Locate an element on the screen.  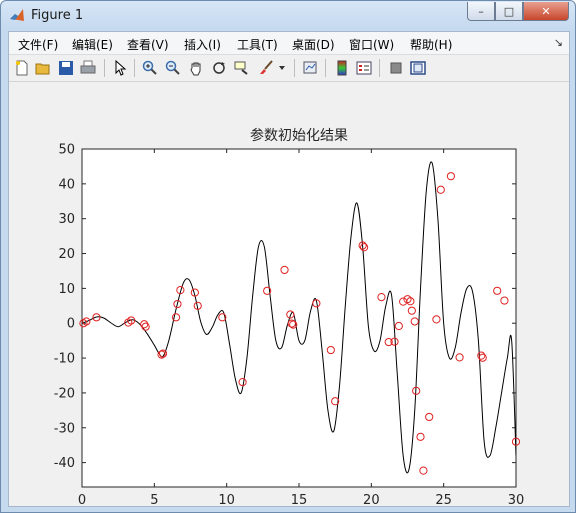
y-tick-label: 50 is located at coordinates (66, 150).